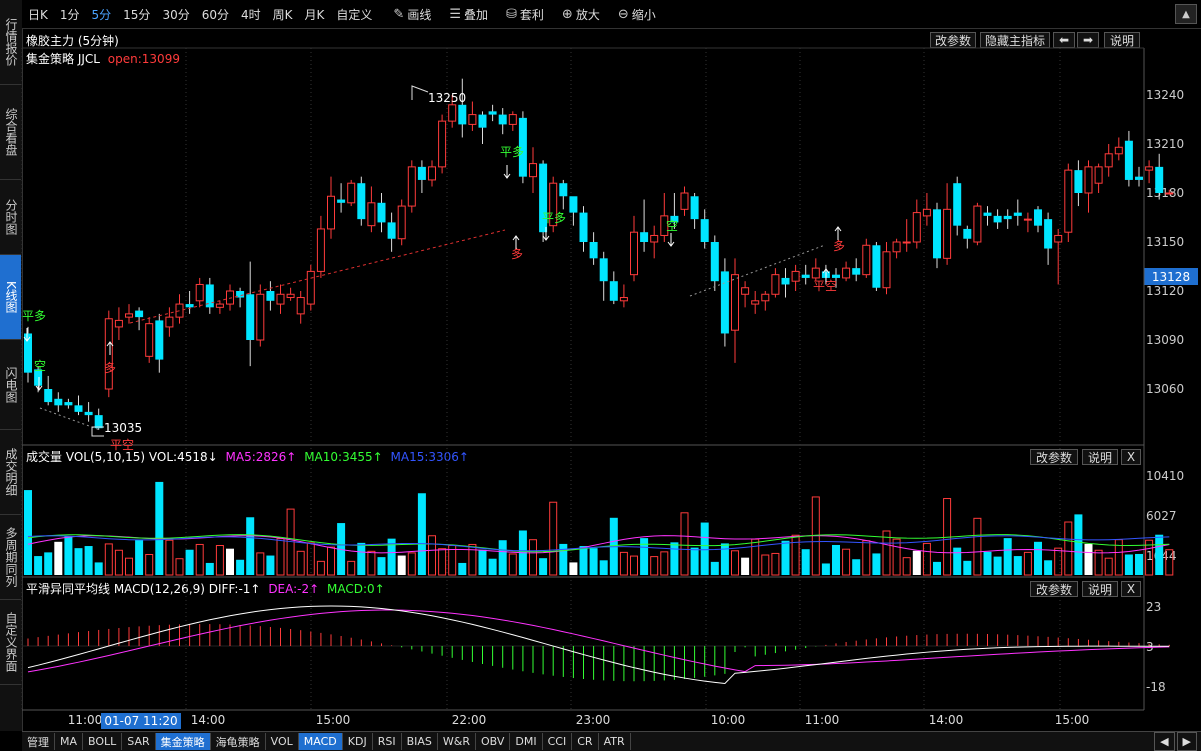 This screenshot has height=751, width=1201. Describe the element at coordinates (457, 741) in the screenshot. I see `indicator-tab-11: W&R` at that location.